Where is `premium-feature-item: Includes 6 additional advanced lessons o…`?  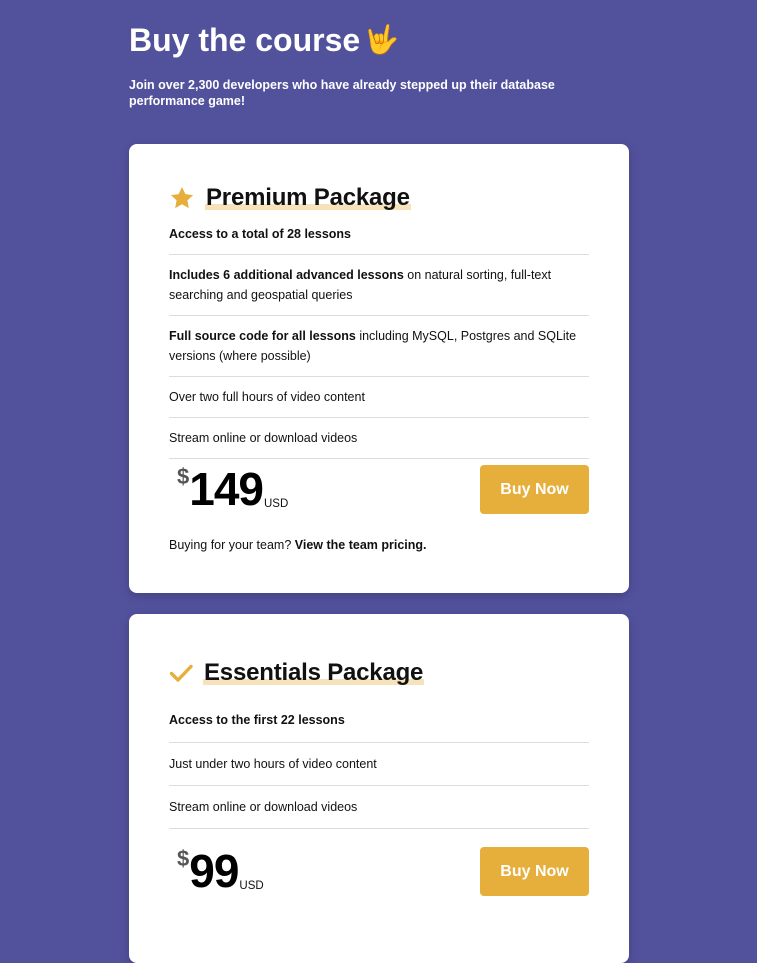 premium-feature-item: Includes 6 additional advanced lessons o… is located at coordinates (379, 285).